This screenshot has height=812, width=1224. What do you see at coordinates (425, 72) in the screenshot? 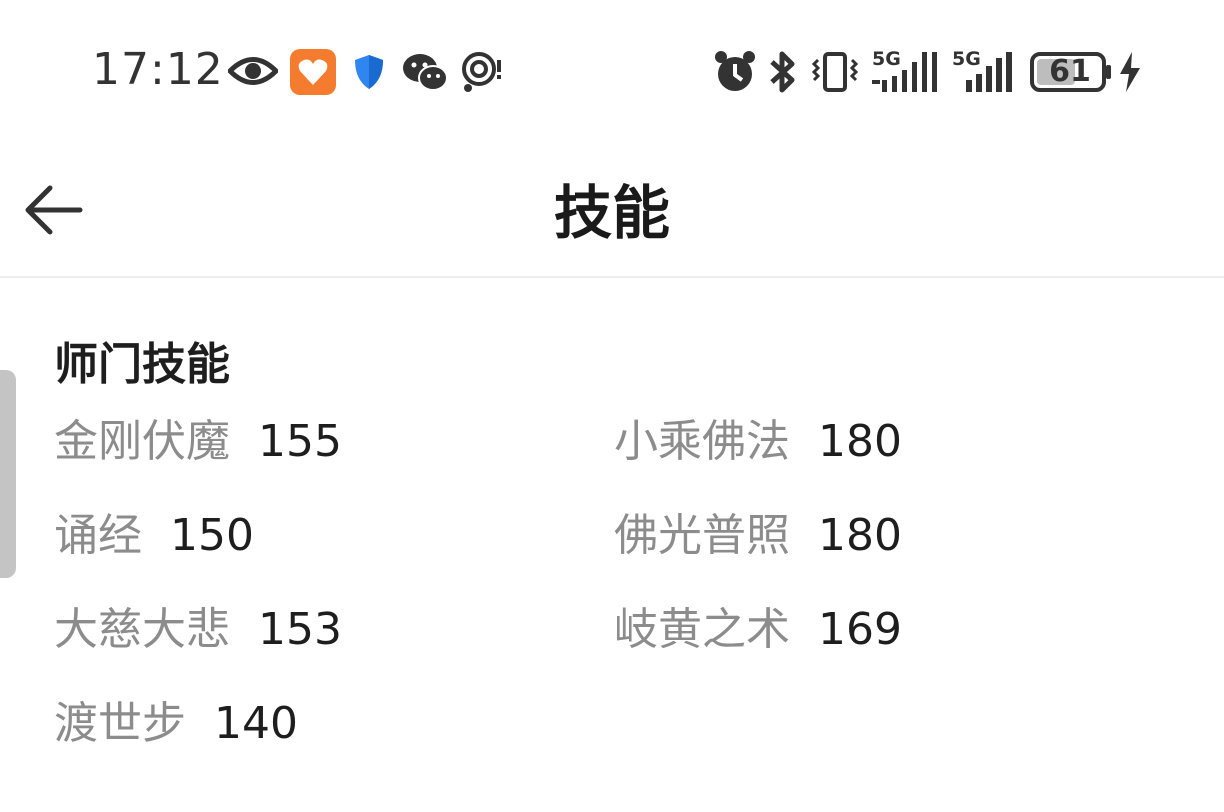
I see `wechat-icon` at bounding box center [425, 72].